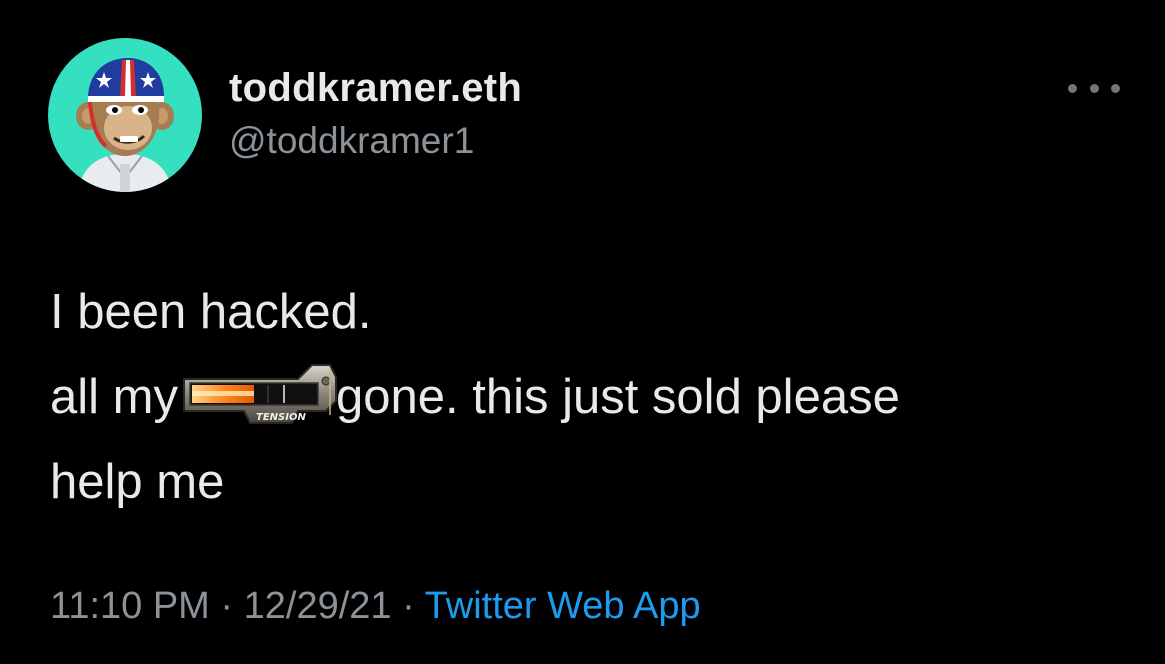  I want to click on tweet-line-2-start: all my, so click(114, 397).